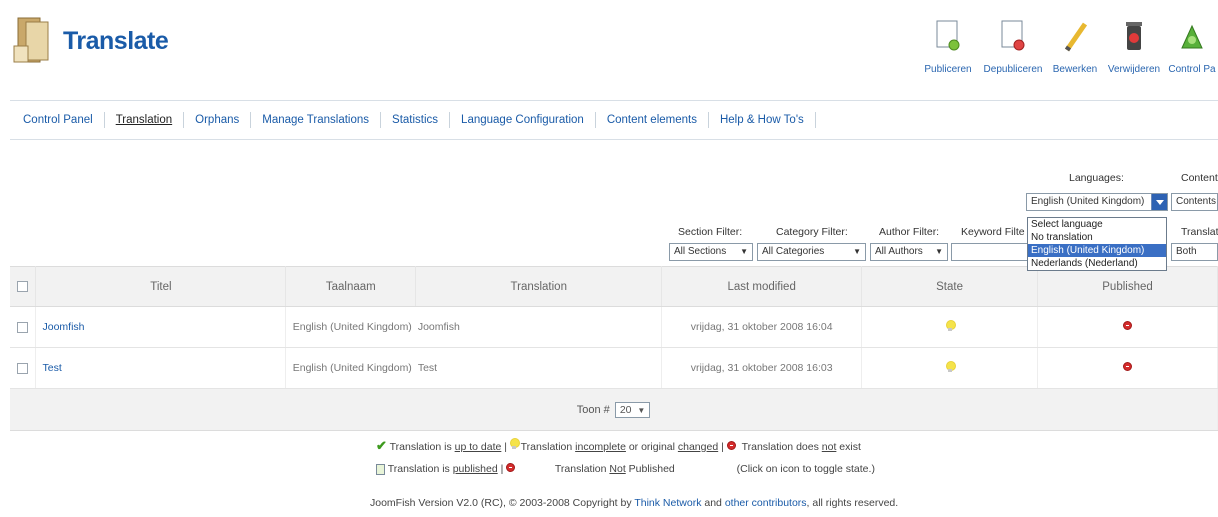 The image size is (1218, 517). I want to click on tab-manage-translations: Manage Translations, so click(316, 120).